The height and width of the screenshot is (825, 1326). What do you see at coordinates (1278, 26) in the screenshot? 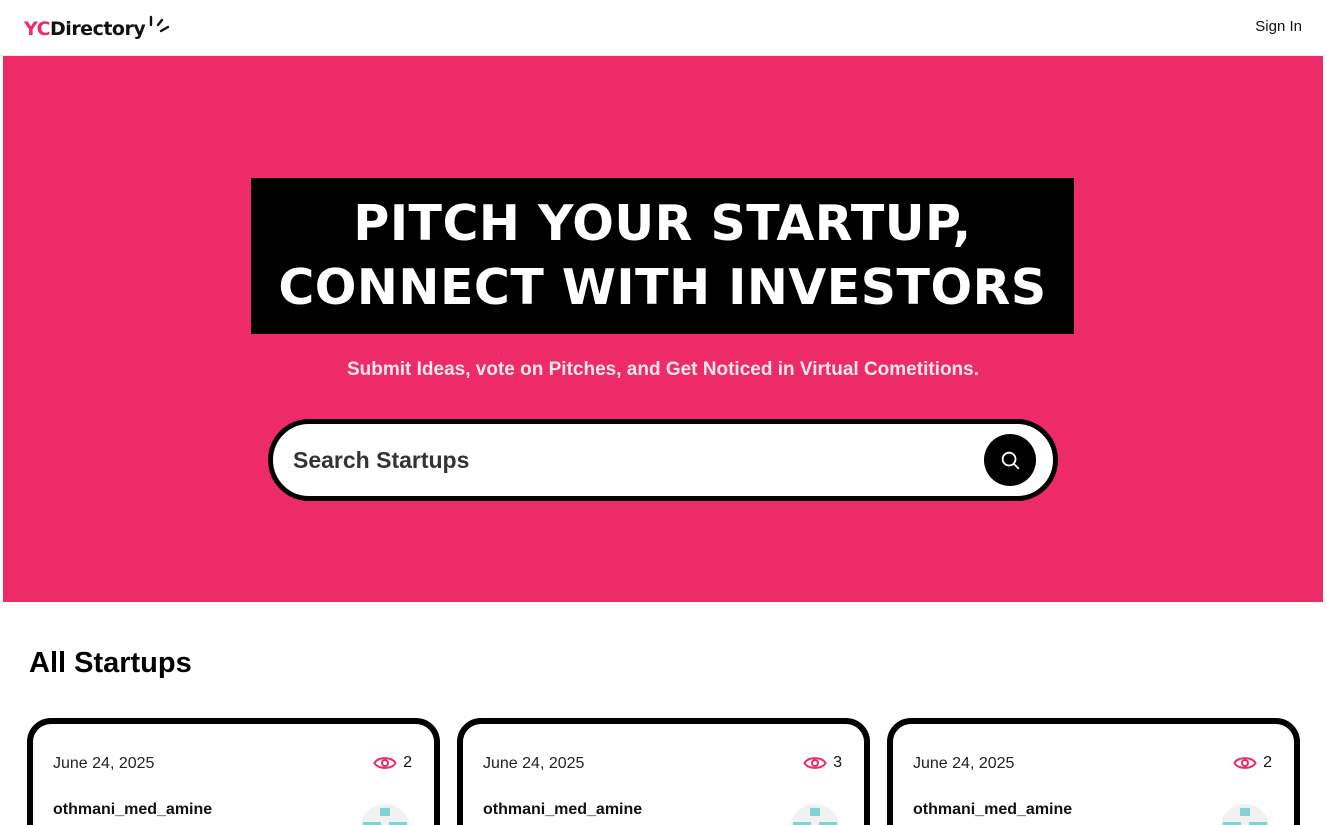
I see `sign-in-link: Sign In` at bounding box center [1278, 26].